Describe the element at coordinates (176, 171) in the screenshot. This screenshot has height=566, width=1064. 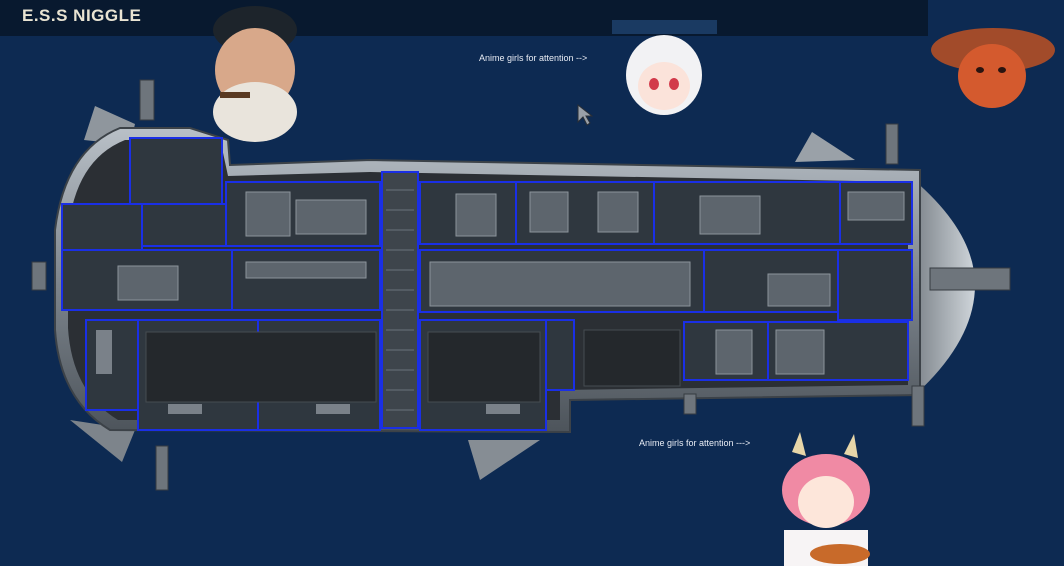
I see `room-conning-tower` at that location.